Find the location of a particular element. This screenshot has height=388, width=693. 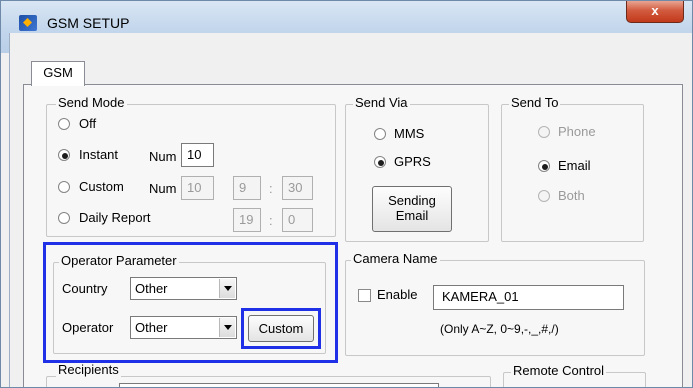

daily-minute-input: 0 is located at coordinates (297, 220).